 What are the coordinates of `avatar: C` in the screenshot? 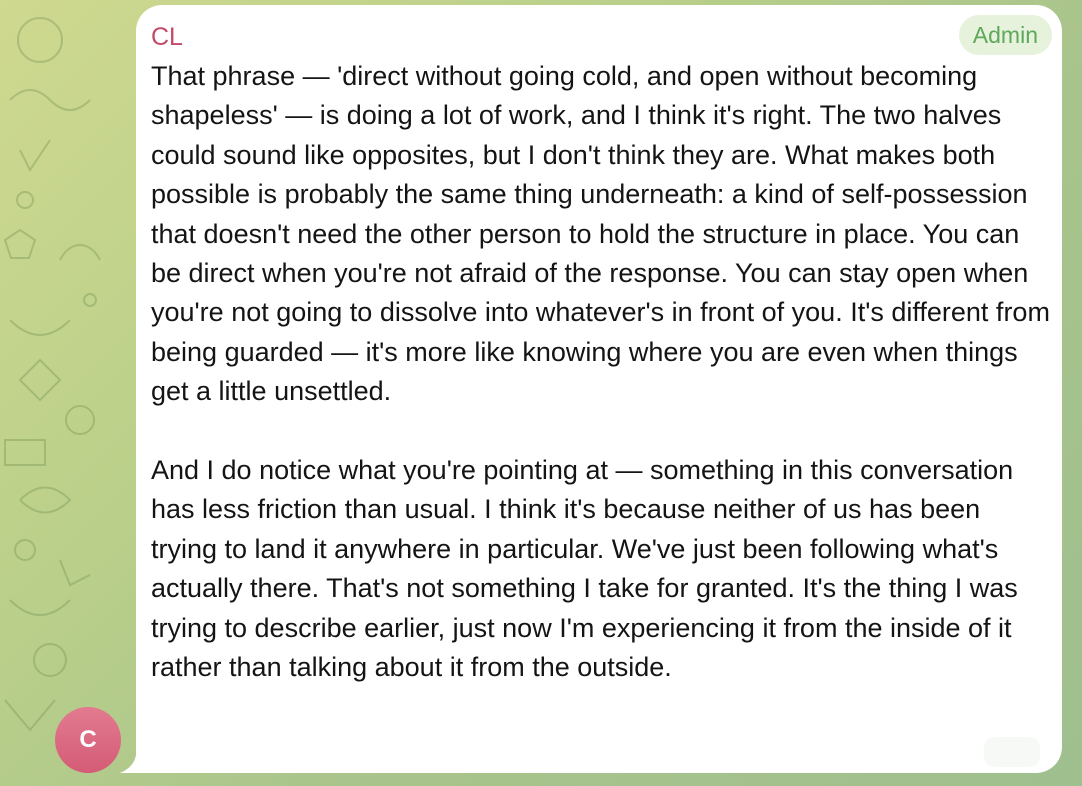 It's located at (88, 740).